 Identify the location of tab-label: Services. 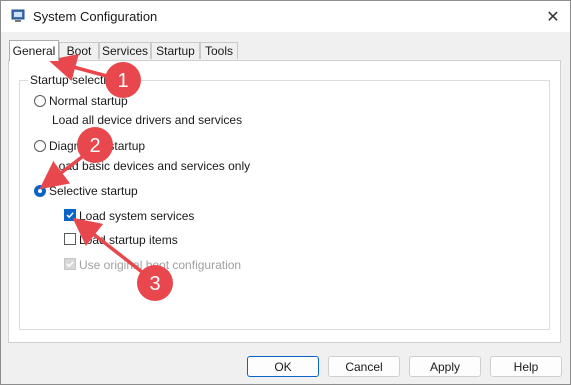
(124, 51).